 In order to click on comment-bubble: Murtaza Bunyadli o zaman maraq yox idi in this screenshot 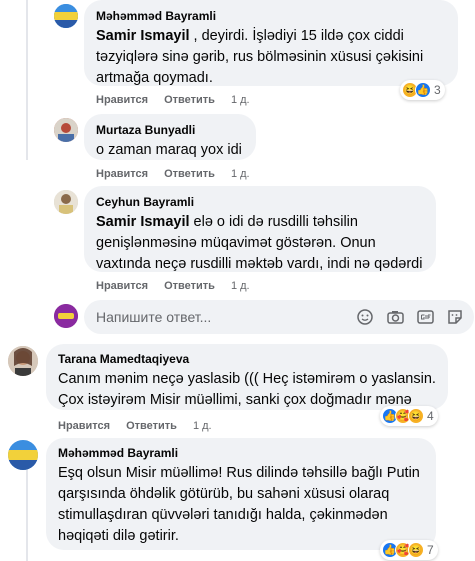, I will do `click(170, 137)`.